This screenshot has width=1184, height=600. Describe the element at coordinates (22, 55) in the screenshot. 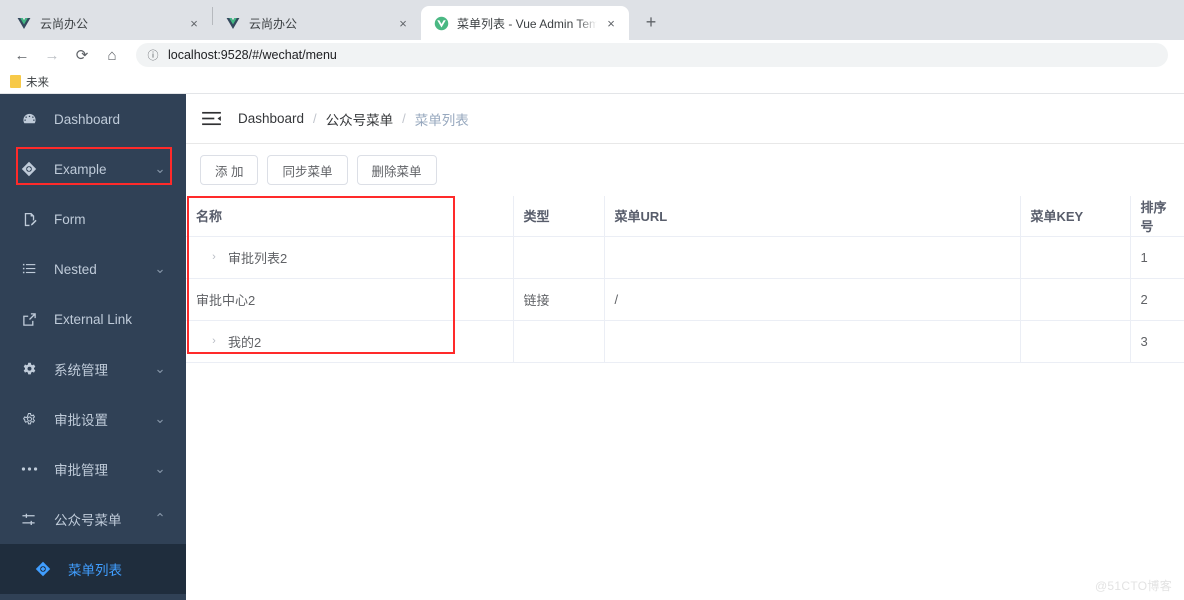

I see `back-icon: ←` at that location.